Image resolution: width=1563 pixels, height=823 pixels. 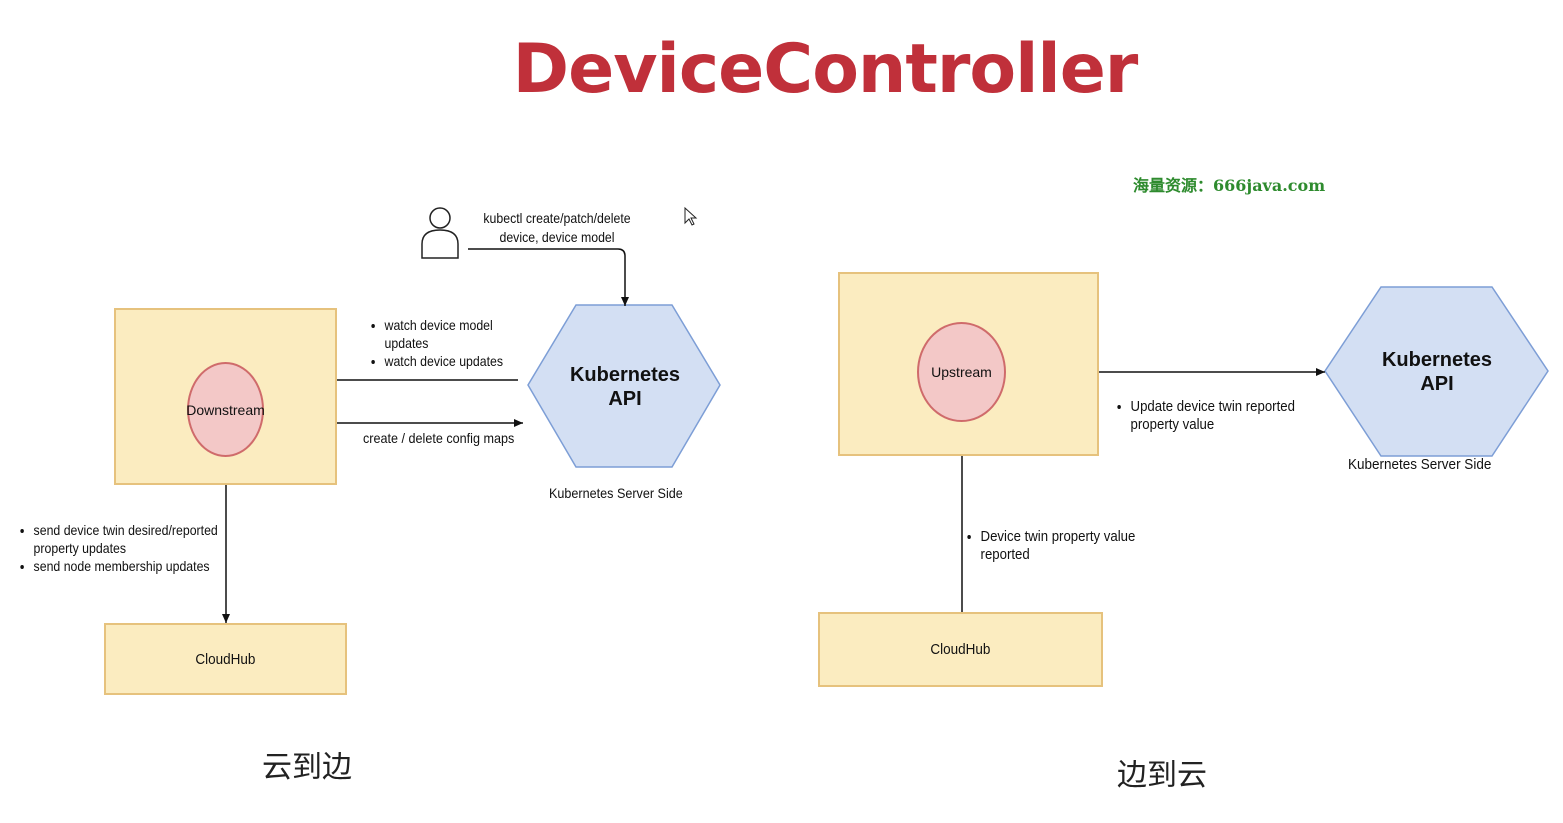 I want to click on right-caption: 边到云, so click(x=1162, y=775).